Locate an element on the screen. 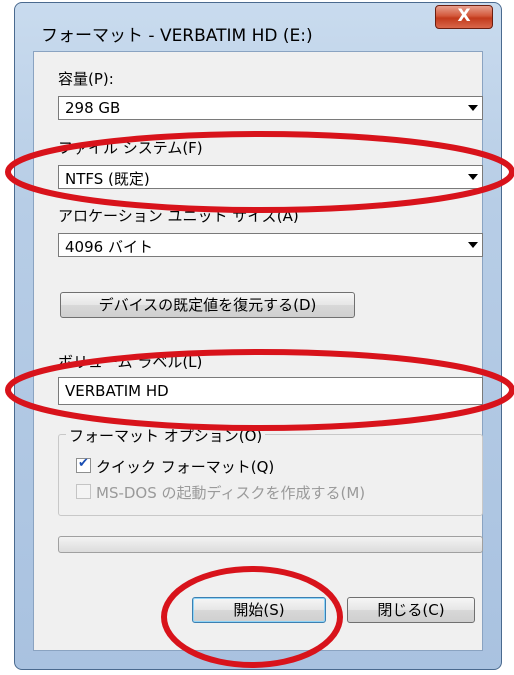  capacity-select: 298 GB is located at coordinates (270, 108).